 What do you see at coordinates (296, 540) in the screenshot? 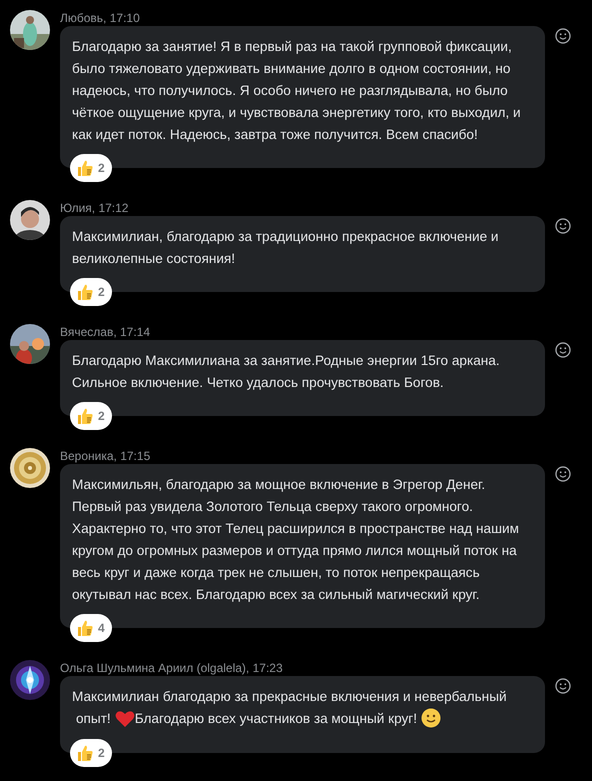
I see `message-text: Максимильян, благодарю за мощное включение в Эгрегор Денег. Первый раз увидела Золотого Тельца сверху такого огромного. Характерно то, что этот Телец расширился в пространстве над нашим кругом до огромных размеров и оттуда прямо лился мощный поток на весь круг и даже когда трек не слышен, то поток непрекращаясь окутывал нас всех. Благодарю всех за сильный магический круг.` at bounding box center [296, 540].